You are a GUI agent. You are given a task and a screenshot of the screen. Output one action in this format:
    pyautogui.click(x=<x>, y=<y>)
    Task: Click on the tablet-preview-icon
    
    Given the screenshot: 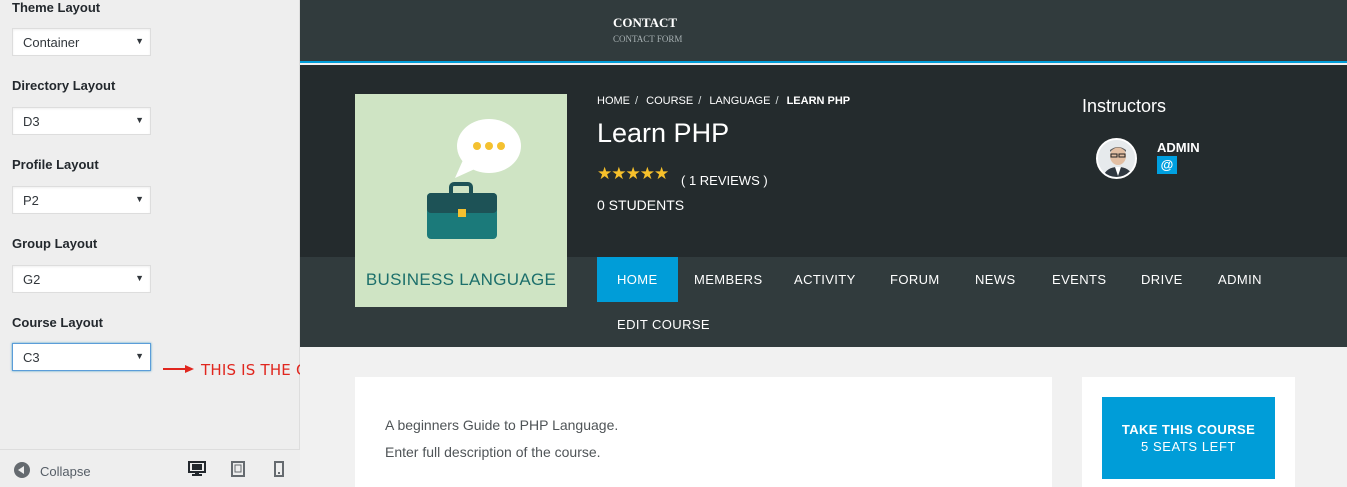 What is the action you would take?
    pyautogui.click(x=238, y=469)
    